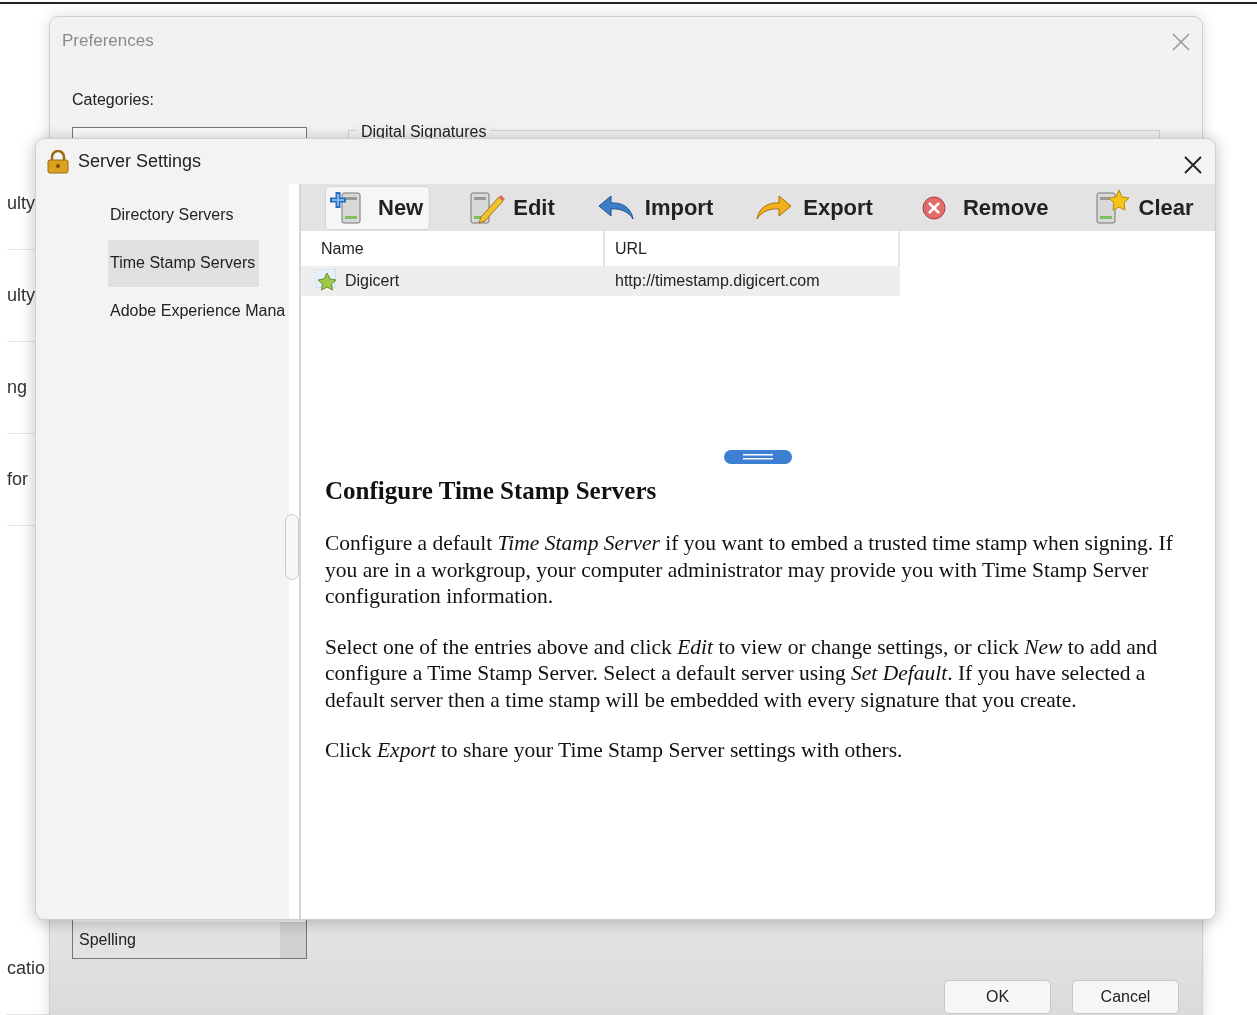 The image size is (1257, 1015). Describe the element at coordinates (511, 207) in the screenshot. I see `edit-button: Edit` at that location.